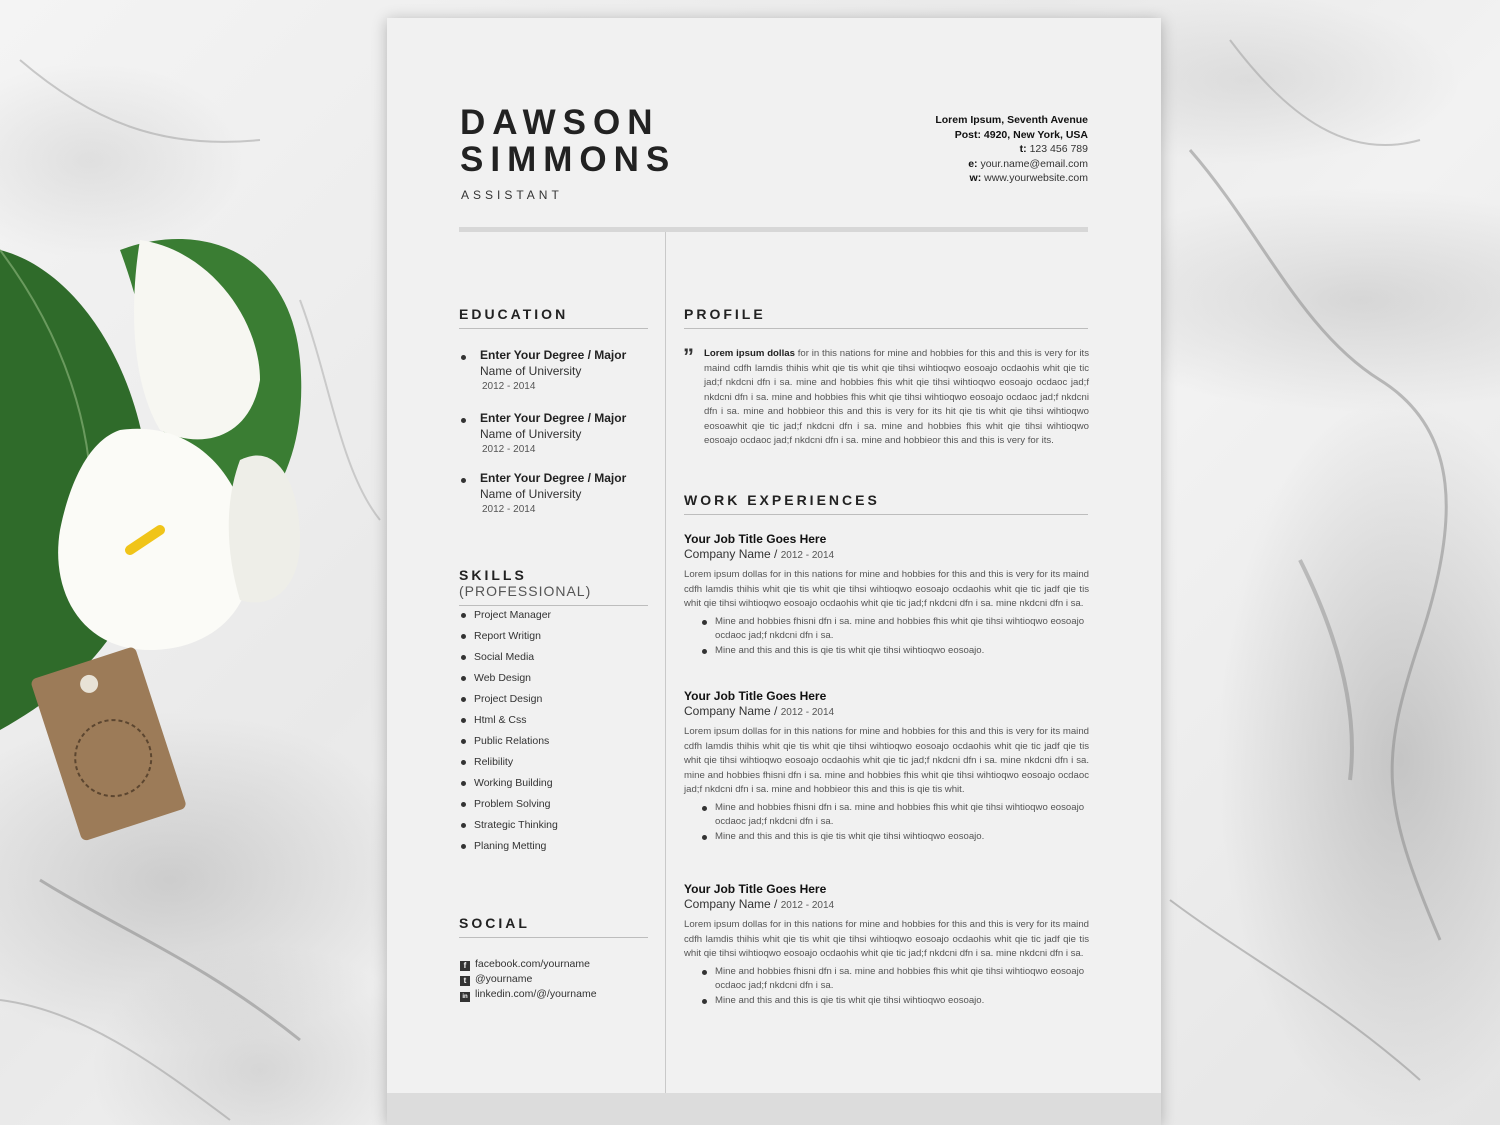  Describe the element at coordinates (554, 618) in the screenshot. I see `skill-item: Project Manager` at that location.